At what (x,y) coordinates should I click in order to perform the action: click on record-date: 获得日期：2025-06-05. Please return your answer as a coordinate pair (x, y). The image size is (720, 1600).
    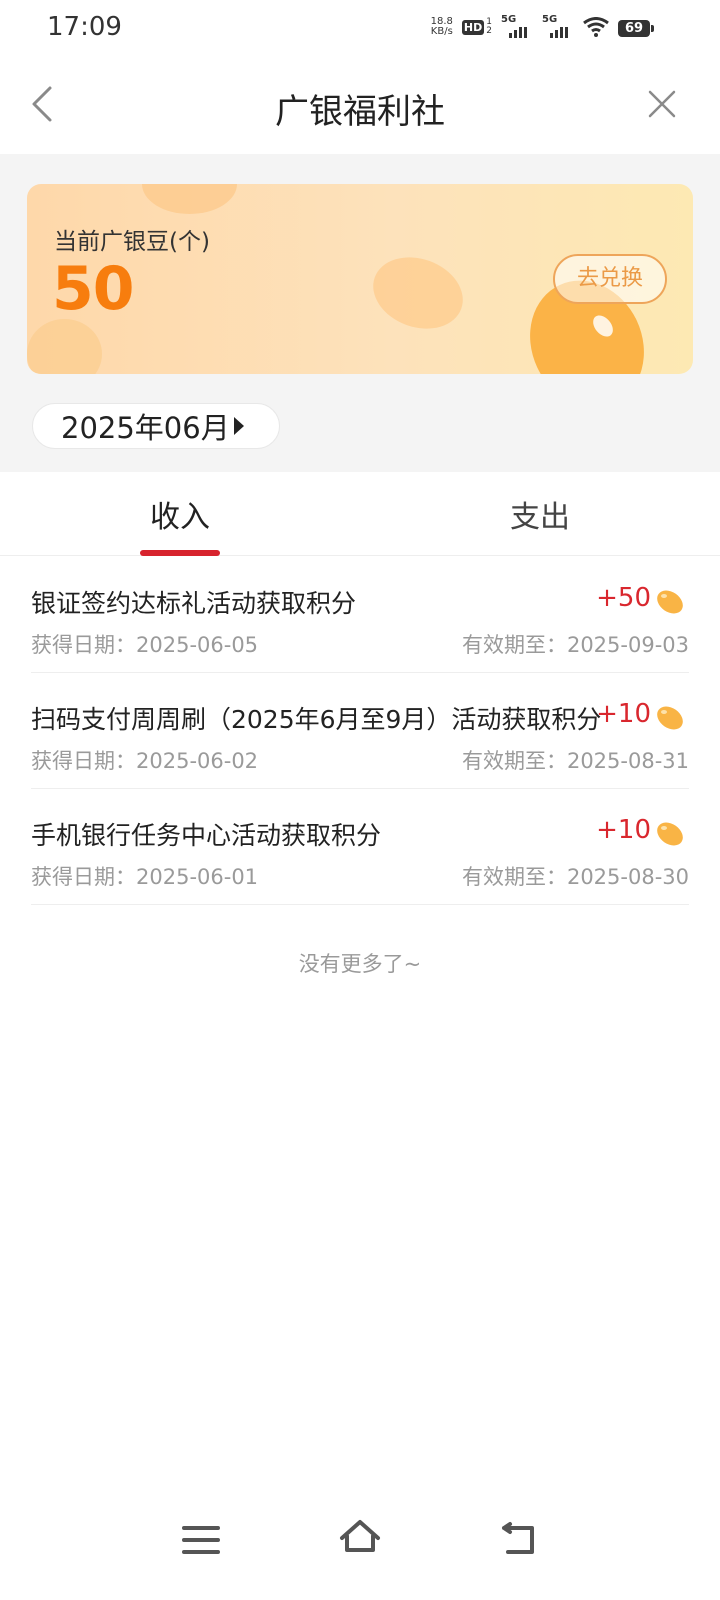
    Looking at the image, I should click on (145, 645).